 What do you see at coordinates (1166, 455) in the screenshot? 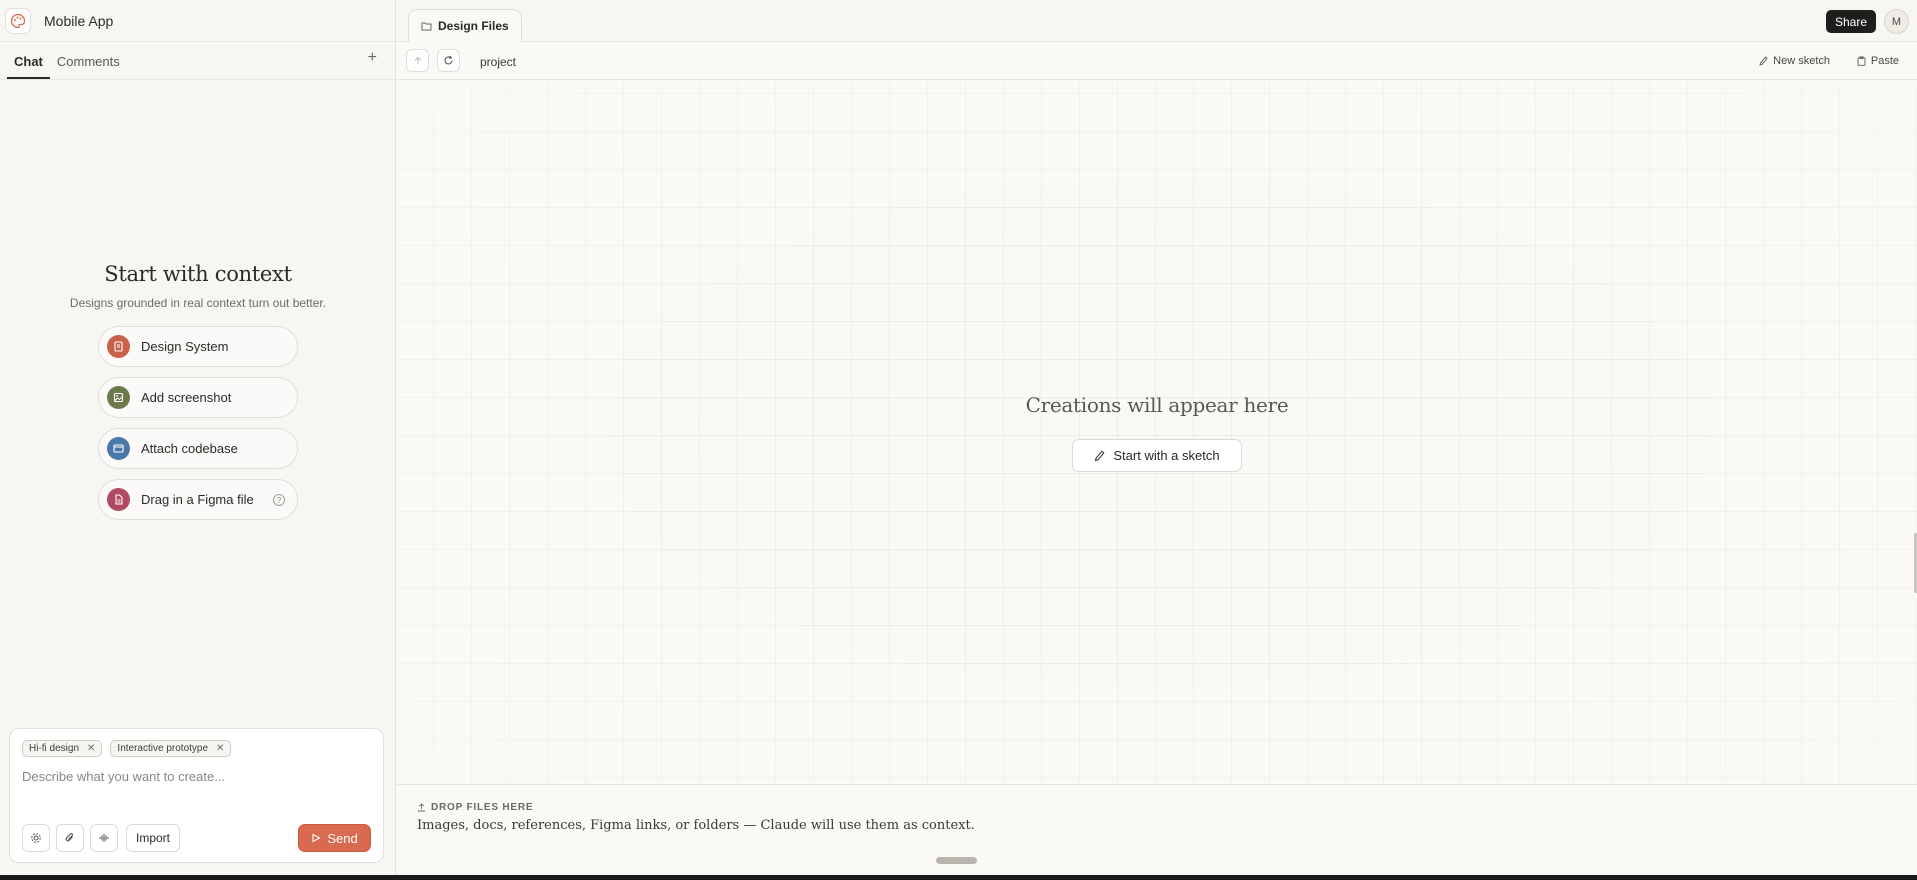
I see `start-sketch-label: Start with a sketch` at bounding box center [1166, 455].